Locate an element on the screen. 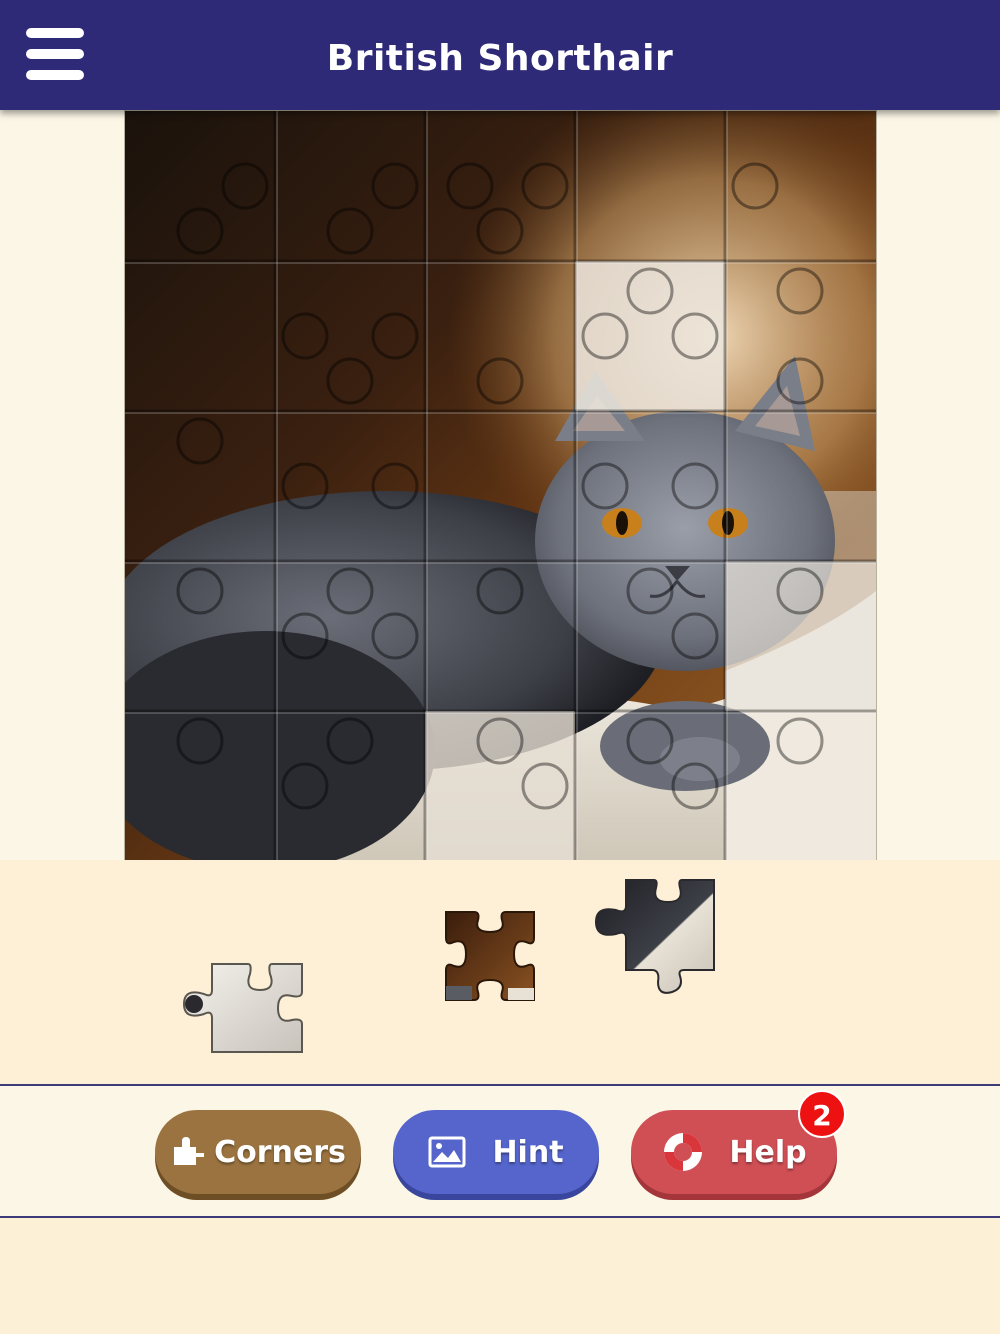 The width and height of the screenshot is (1000, 1334). lifebuoy-icon is located at coordinates (683, 1152).